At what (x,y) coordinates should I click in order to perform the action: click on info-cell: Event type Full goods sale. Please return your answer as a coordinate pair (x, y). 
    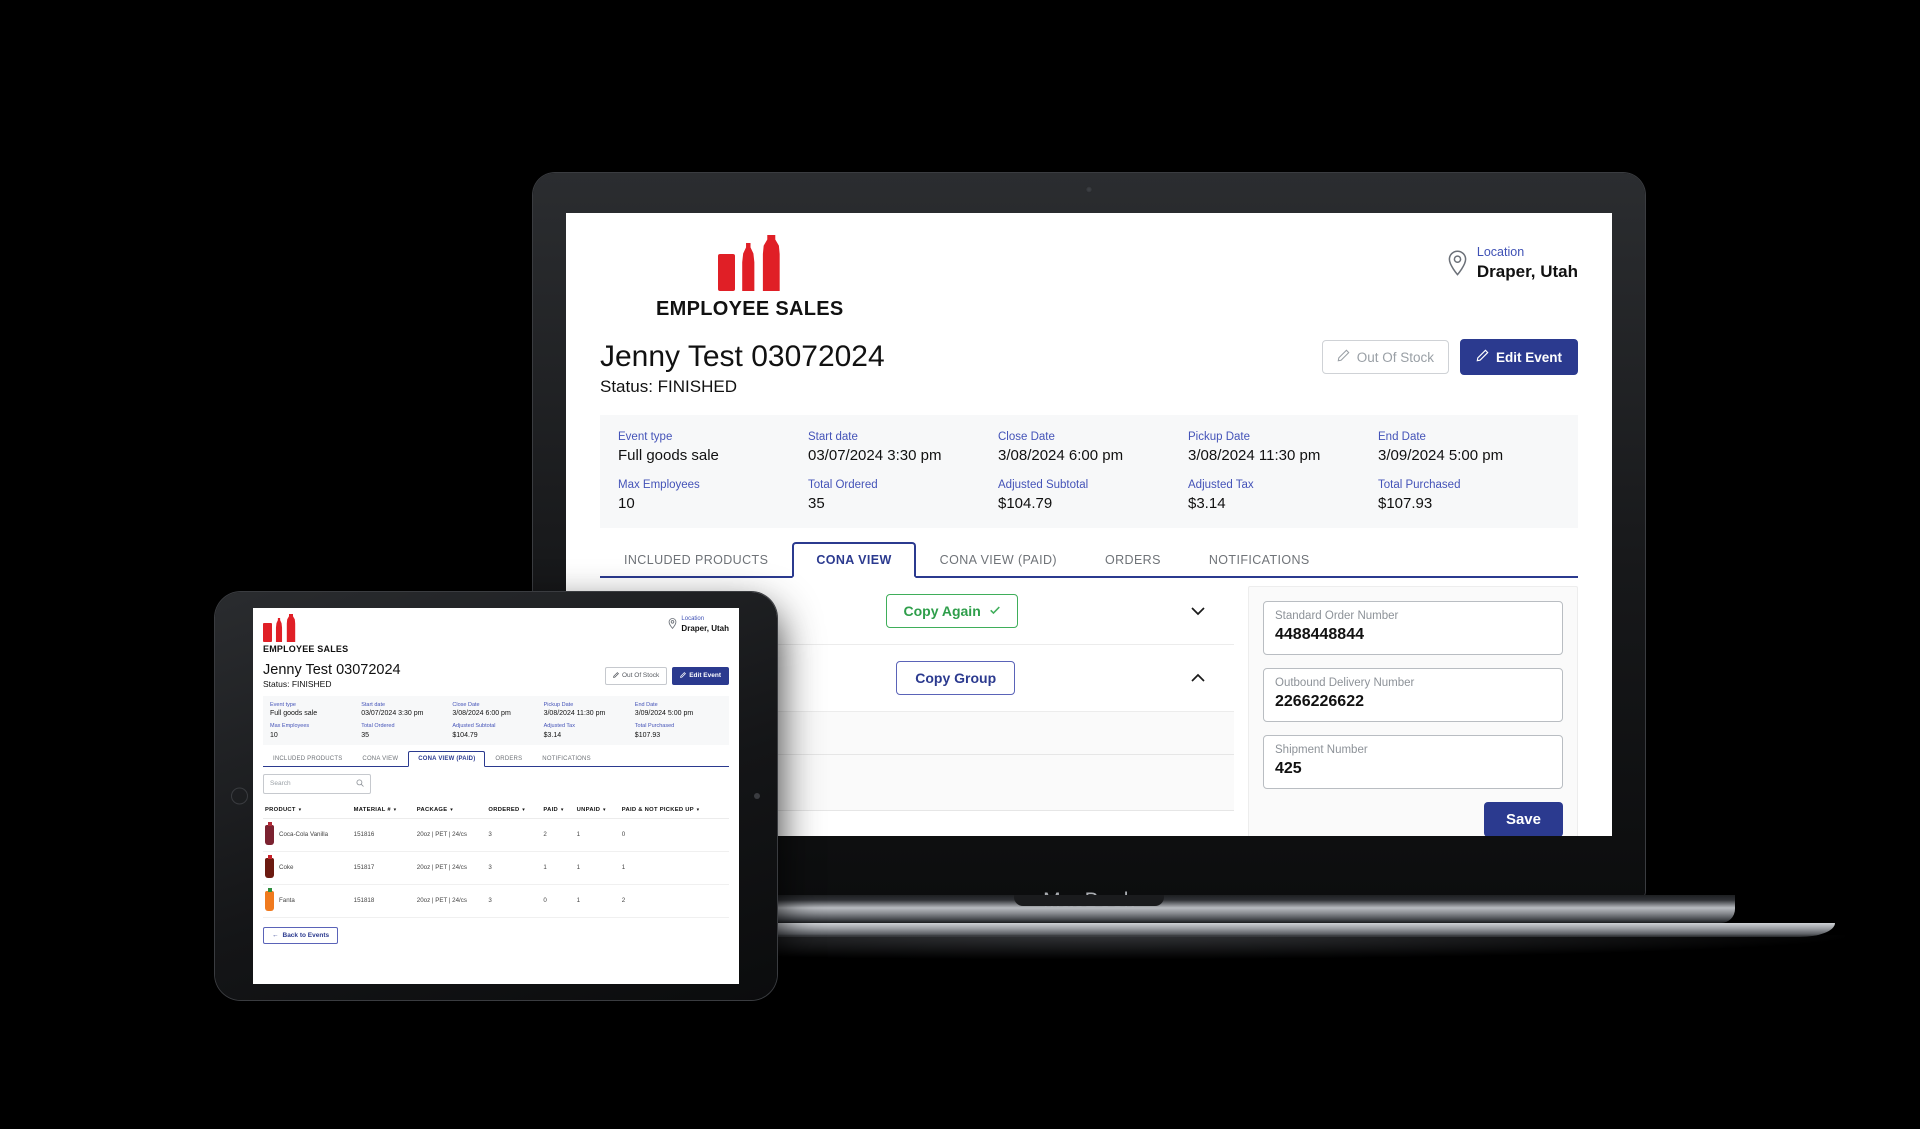
    Looking at the image, I should click on (313, 709).